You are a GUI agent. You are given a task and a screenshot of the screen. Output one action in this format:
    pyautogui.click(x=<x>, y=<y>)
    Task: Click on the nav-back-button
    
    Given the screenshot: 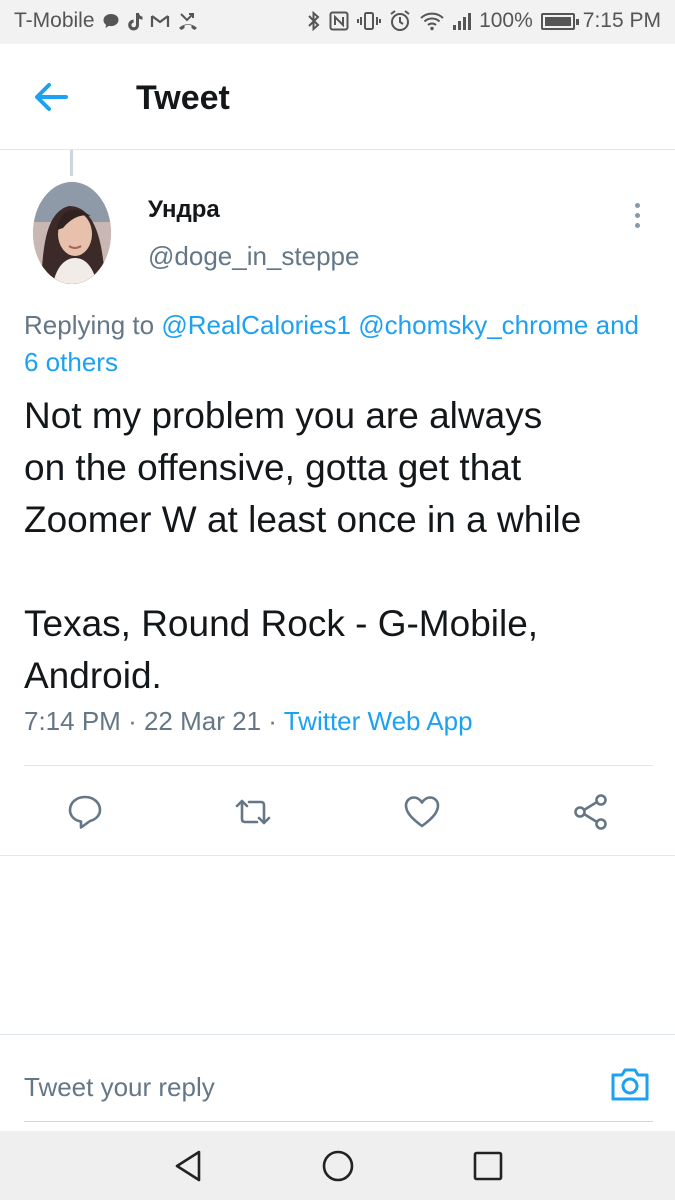 What is the action you would take?
    pyautogui.click(x=189, y=1166)
    